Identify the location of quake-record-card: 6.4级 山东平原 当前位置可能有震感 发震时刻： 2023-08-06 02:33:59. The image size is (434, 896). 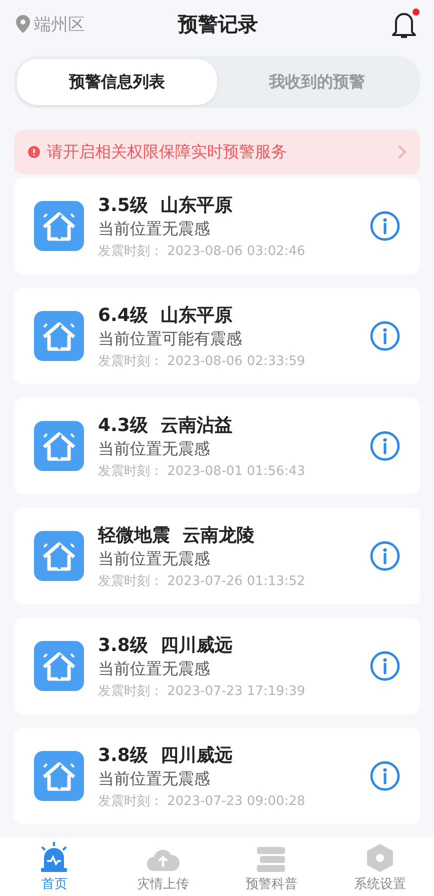
(217, 336).